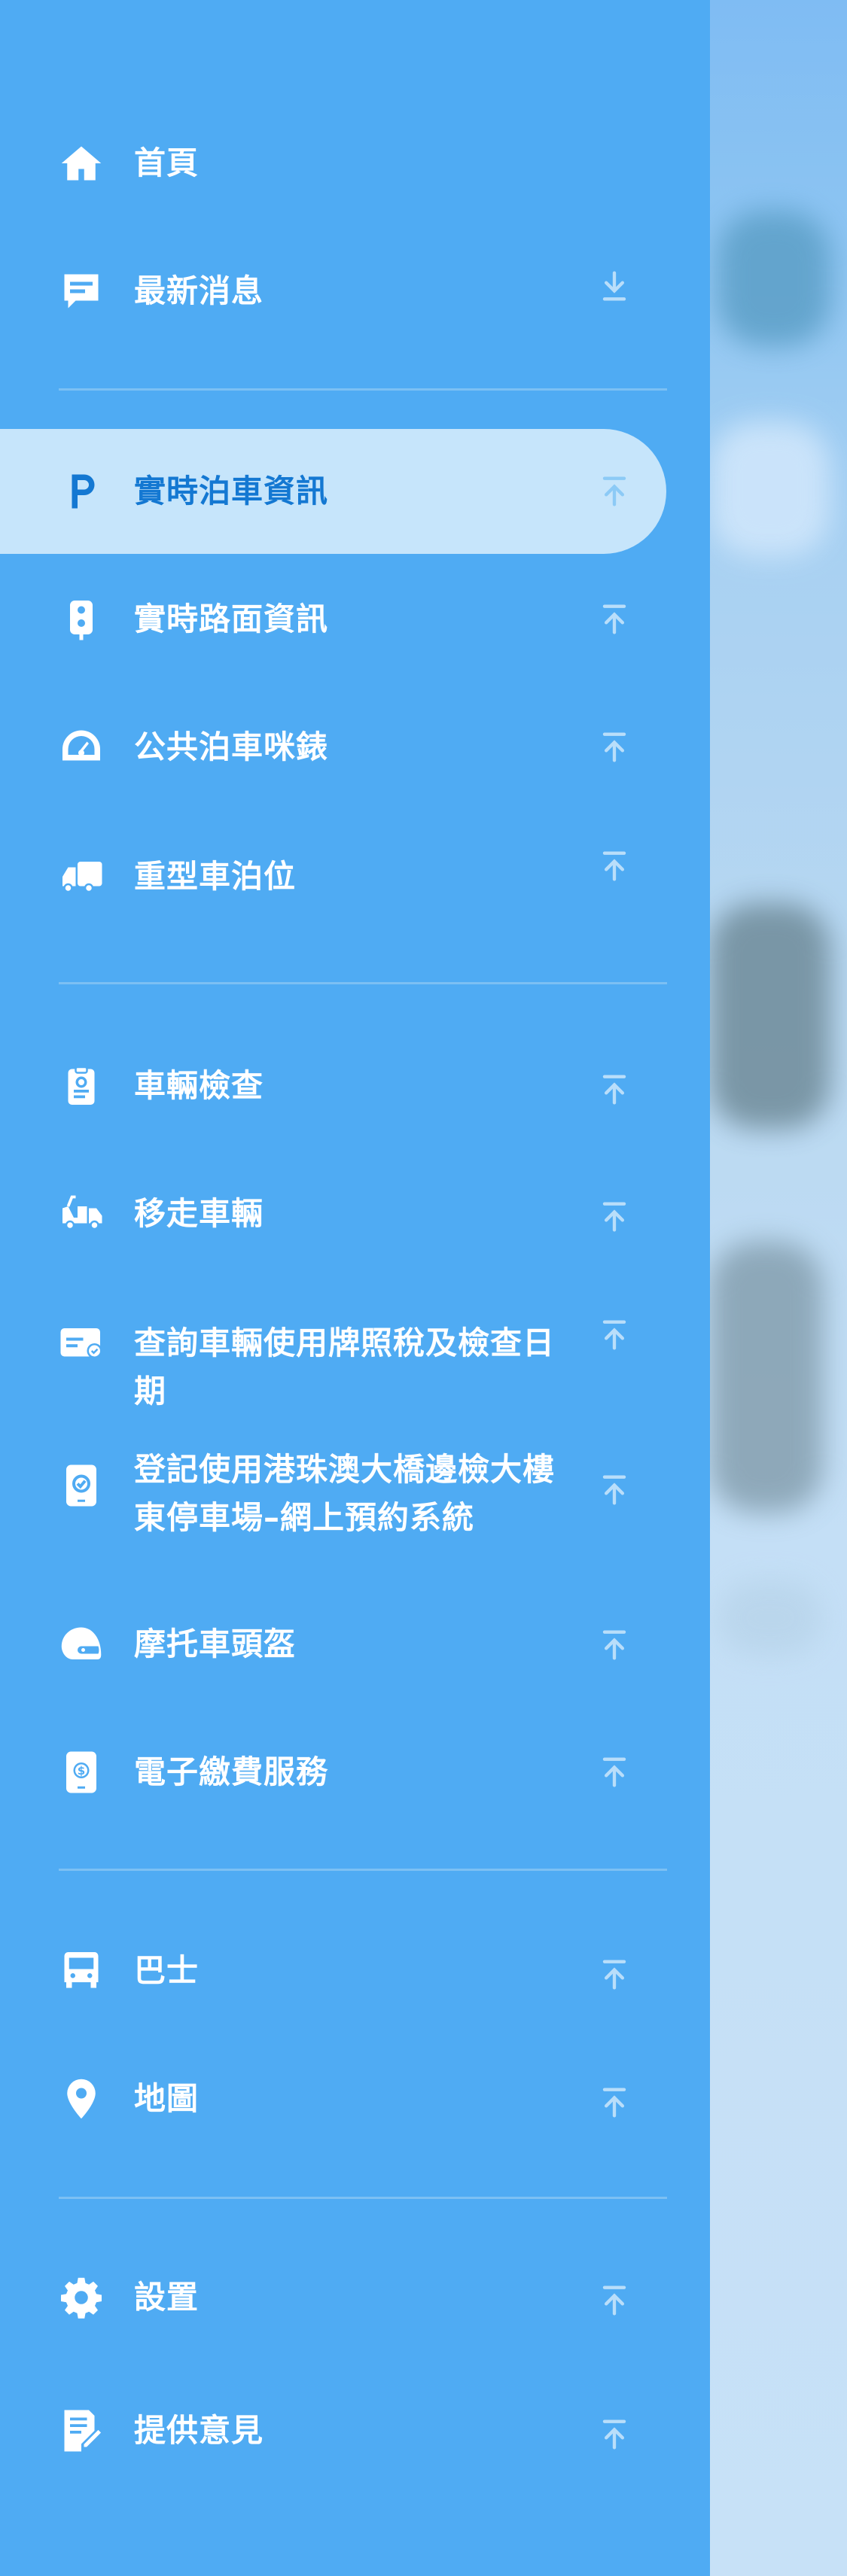 This screenshot has height=2576, width=847. Describe the element at coordinates (81, 291) in the screenshot. I see `message-icon` at that location.